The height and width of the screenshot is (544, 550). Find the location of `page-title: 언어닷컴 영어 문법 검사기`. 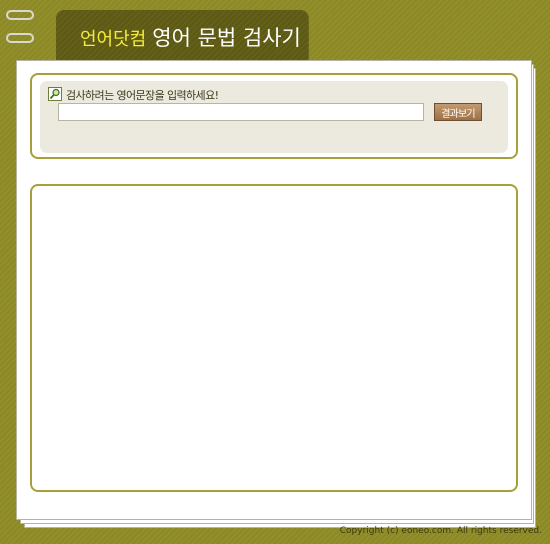

page-title: 언어닷컴 영어 문법 검사기 is located at coordinates (190, 37).